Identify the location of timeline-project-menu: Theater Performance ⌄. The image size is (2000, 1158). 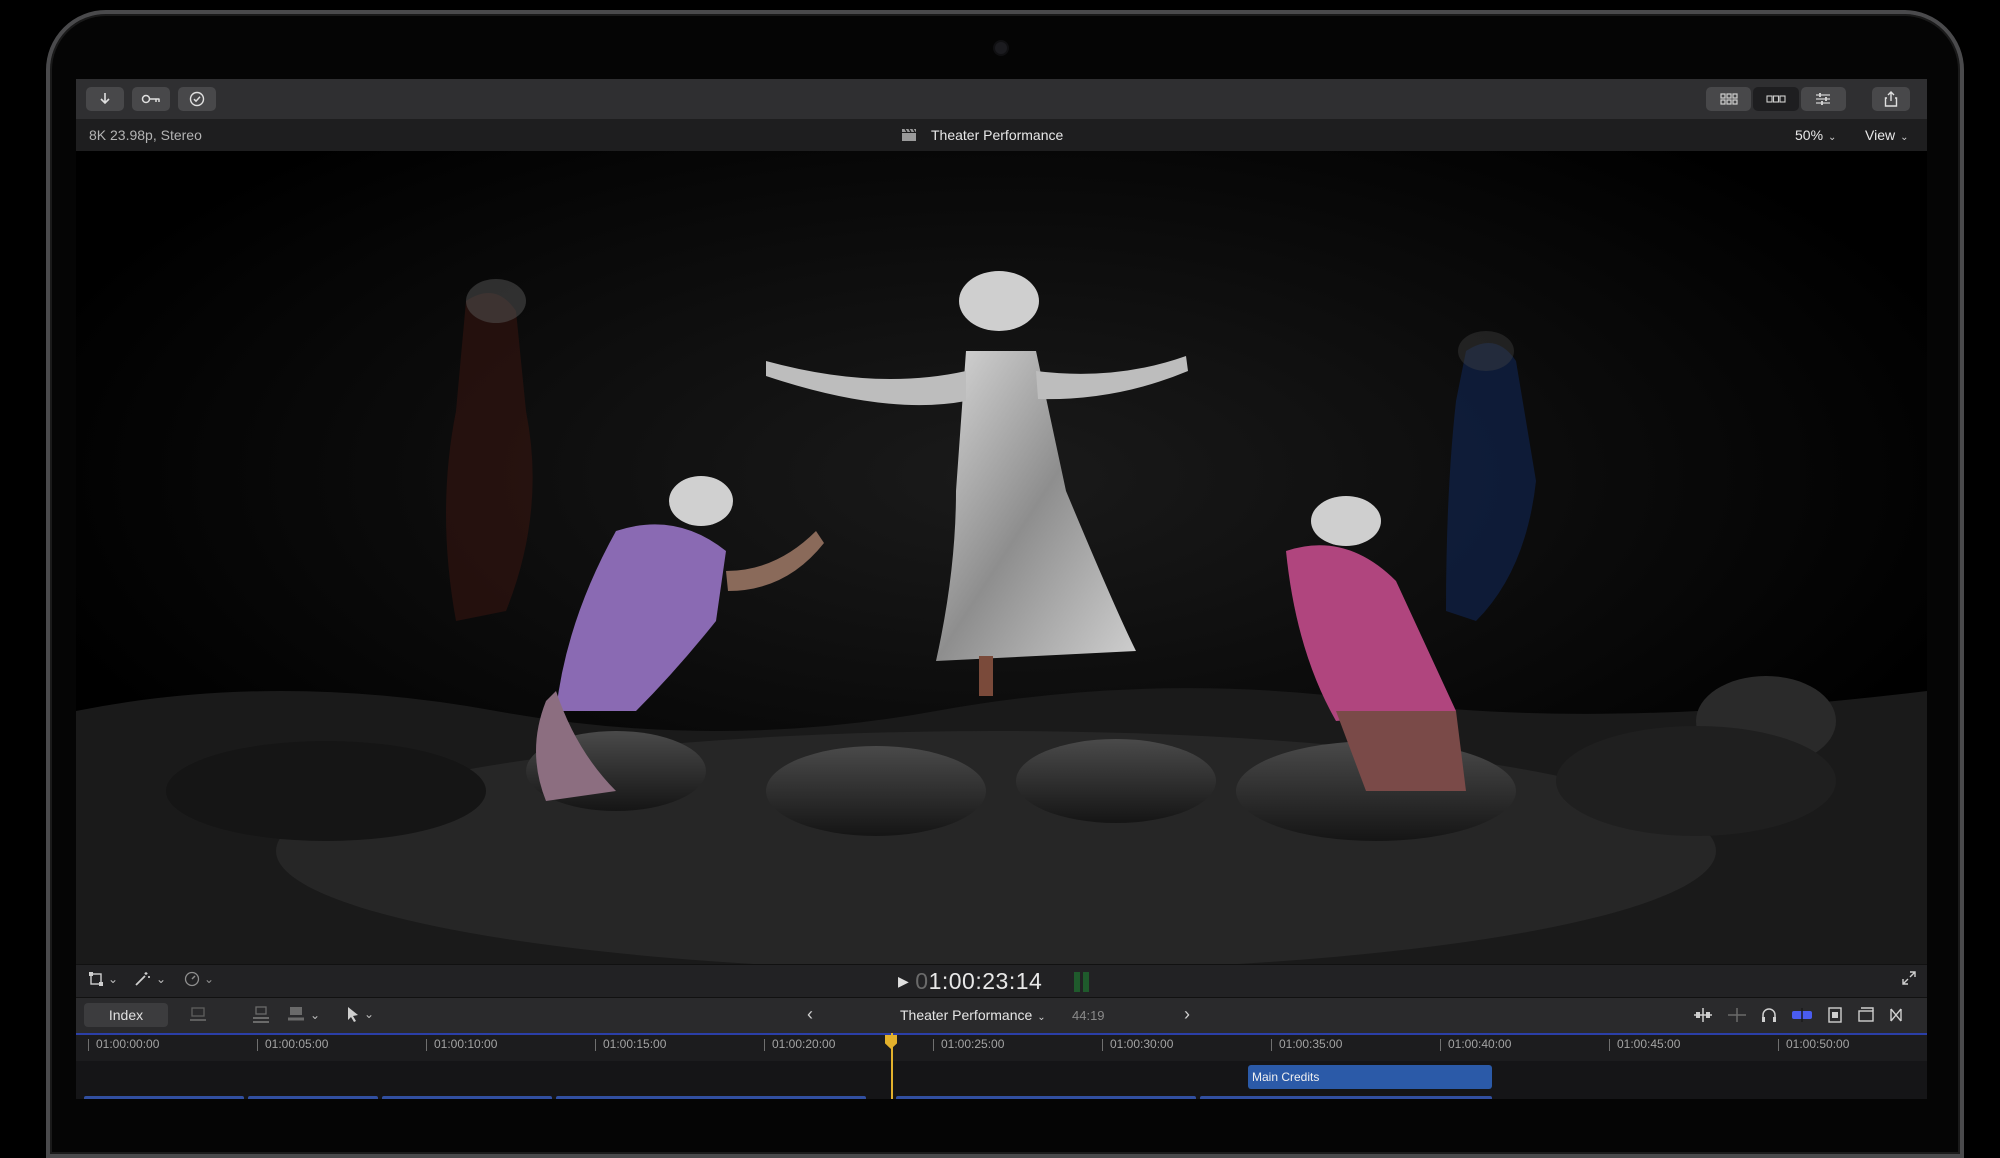
(973, 1015).